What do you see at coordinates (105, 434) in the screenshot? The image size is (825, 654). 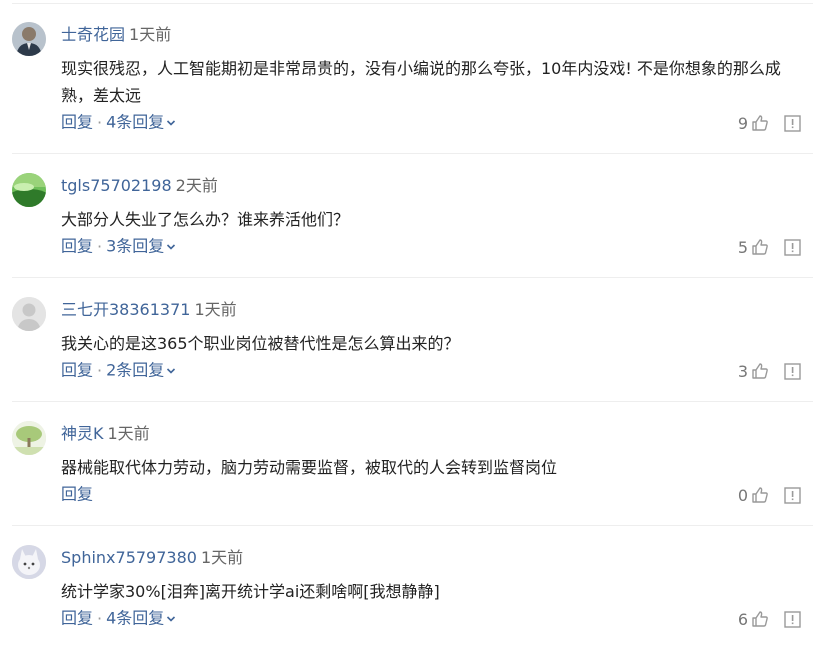 I see `comment-meta: 神灵K 1天前` at bounding box center [105, 434].